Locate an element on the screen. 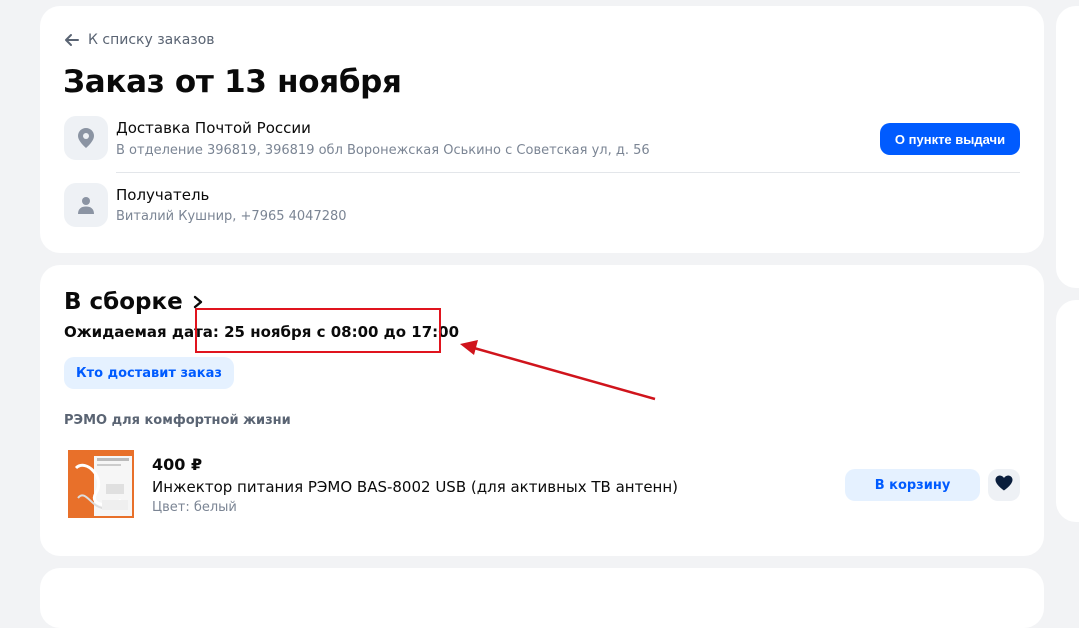 This screenshot has height=628, width=1079. location-pin-icon is located at coordinates (86, 138).